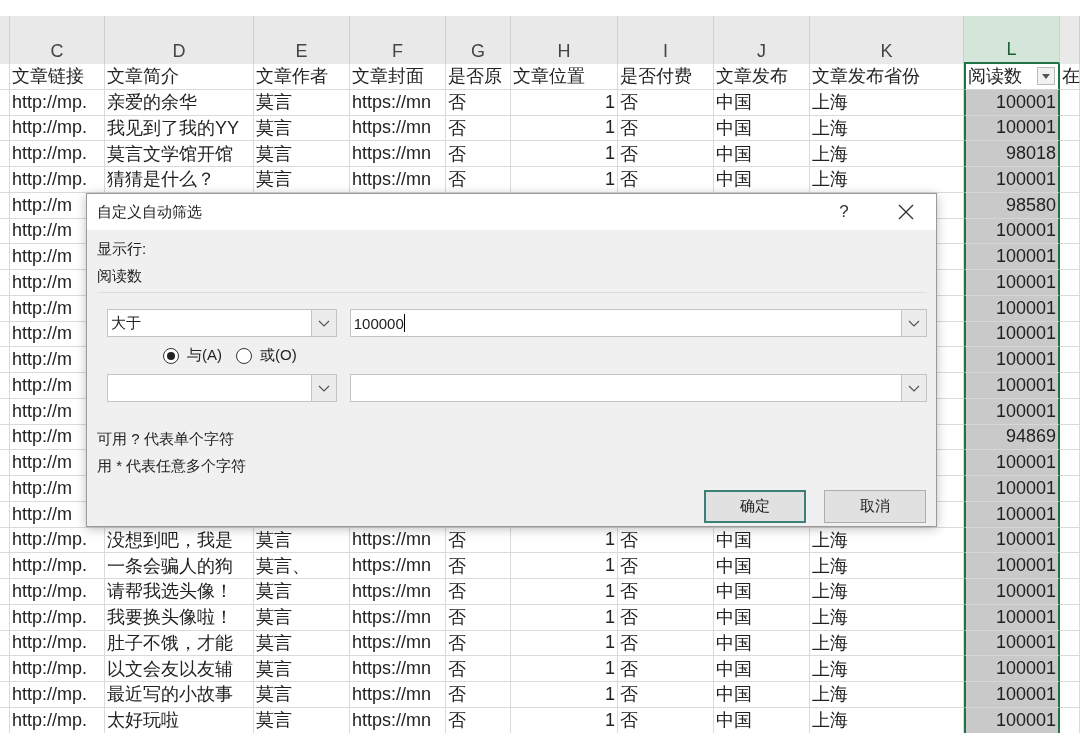 Image resolution: width=1080 pixels, height=733 pixels. What do you see at coordinates (1070, 77) in the screenshot?
I see `header-cell: 在` at bounding box center [1070, 77].